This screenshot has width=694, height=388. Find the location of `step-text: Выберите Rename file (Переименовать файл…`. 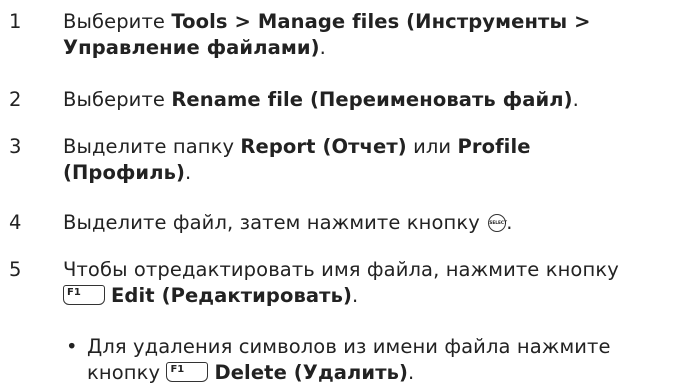

step-text: Выберите Rename file (Переименовать файл… is located at coordinates (375, 100).